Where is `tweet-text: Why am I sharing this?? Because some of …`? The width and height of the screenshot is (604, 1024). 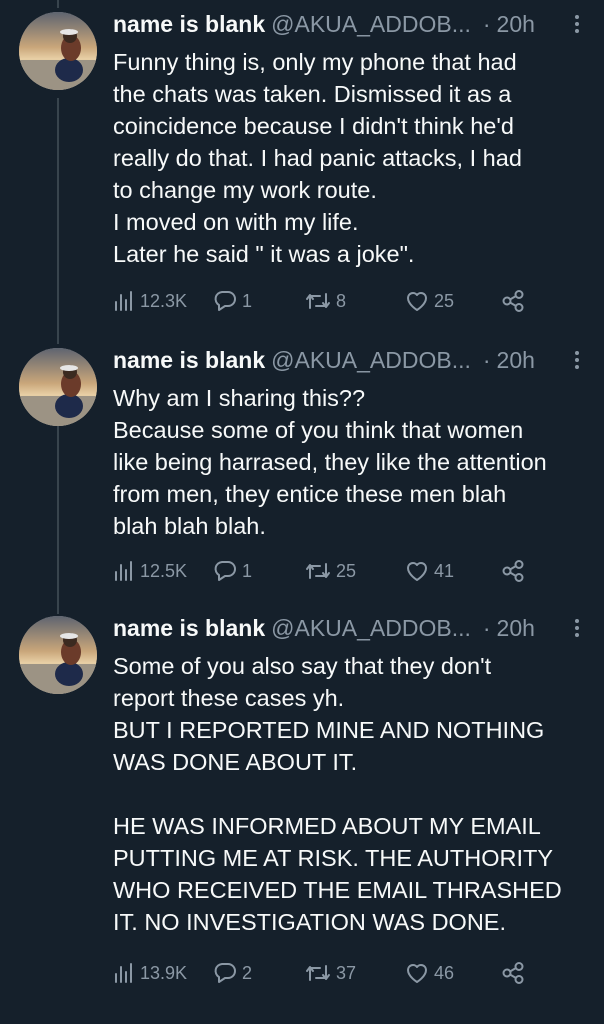 tweet-text: Why am I sharing this?? Because some of … is located at coordinates (343, 462).